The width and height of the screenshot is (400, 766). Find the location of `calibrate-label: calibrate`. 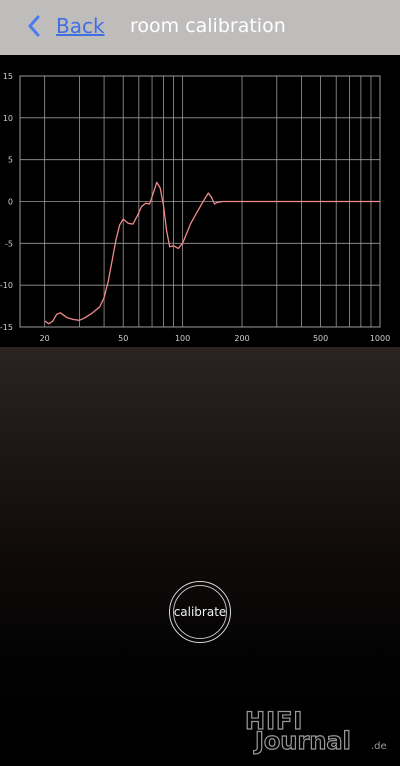

calibrate-label: calibrate is located at coordinates (200, 612).